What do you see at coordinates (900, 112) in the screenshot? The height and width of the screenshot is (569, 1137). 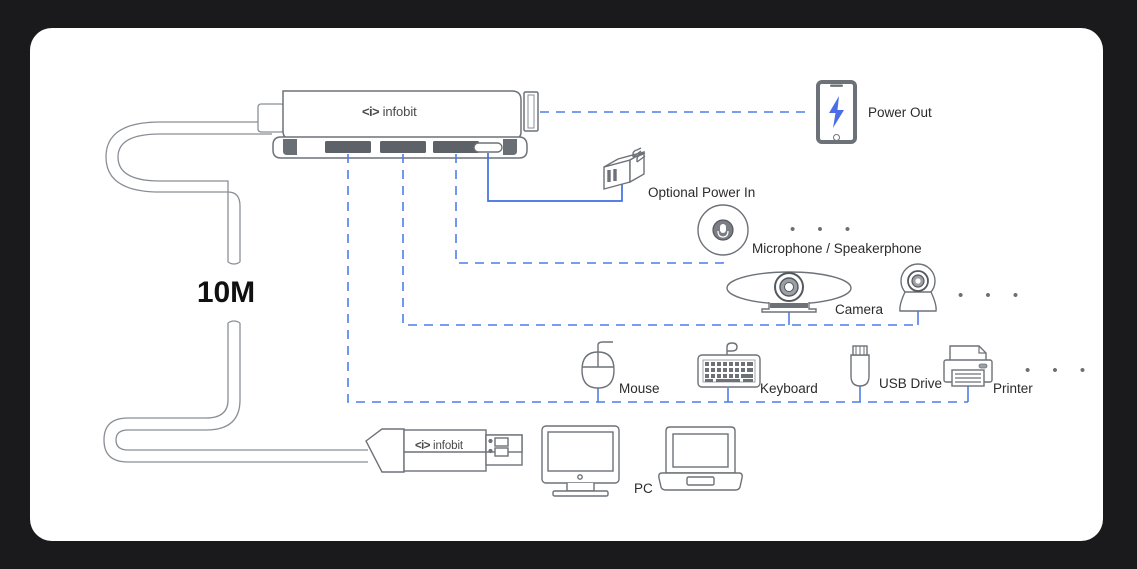 I see `label-power-out: Power Out` at bounding box center [900, 112].